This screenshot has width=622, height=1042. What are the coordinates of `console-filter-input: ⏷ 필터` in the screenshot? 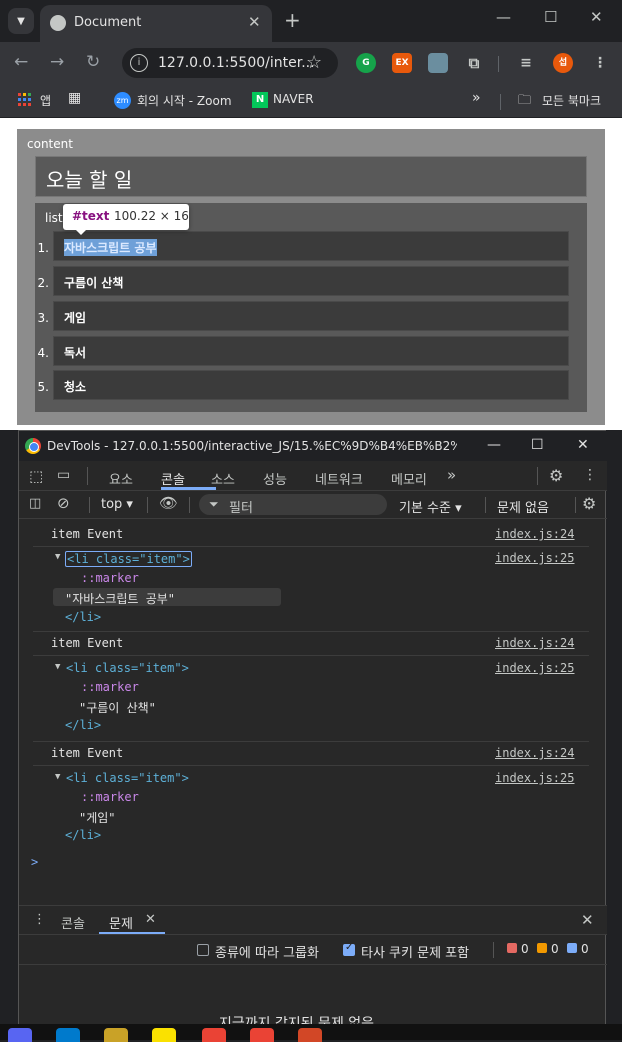 It's located at (293, 505).